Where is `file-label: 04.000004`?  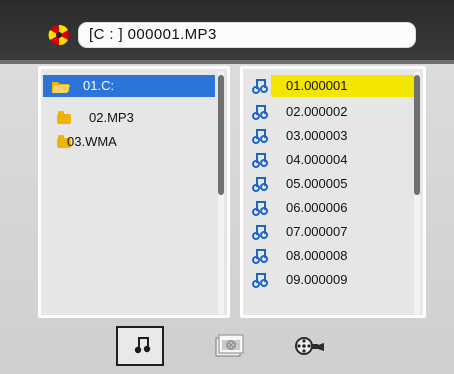 file-label: 04.000004 is located at coordinates (317, 159).